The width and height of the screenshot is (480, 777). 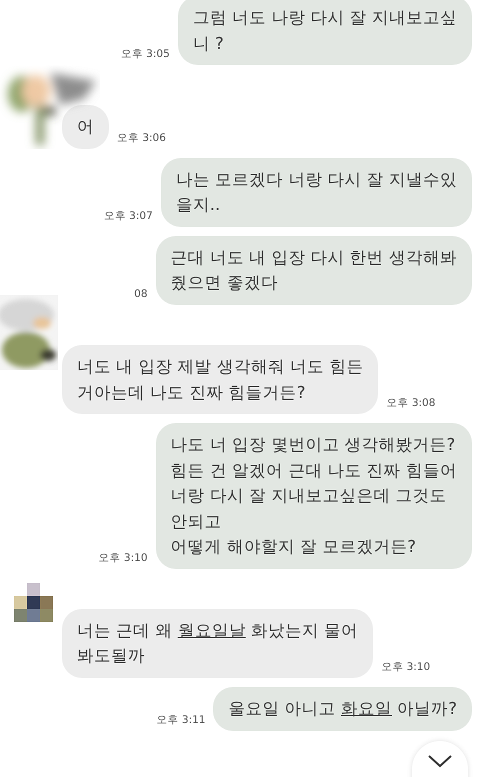 What do you see at coordinates (218, 643) in the screenshot?
I see `message-bubble: 너는 근데 왜 월요일날 화났는지 물어 봐도될까` at bounding box center [218, 643].